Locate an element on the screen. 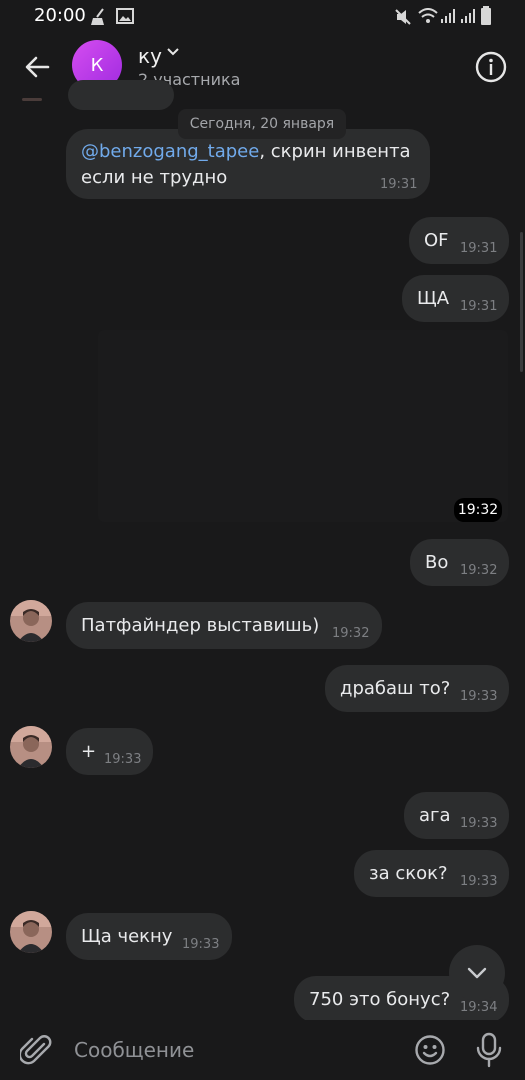 This screenshot has width=525, height=1080. message-text: ага is located at coordinates (435, 815).